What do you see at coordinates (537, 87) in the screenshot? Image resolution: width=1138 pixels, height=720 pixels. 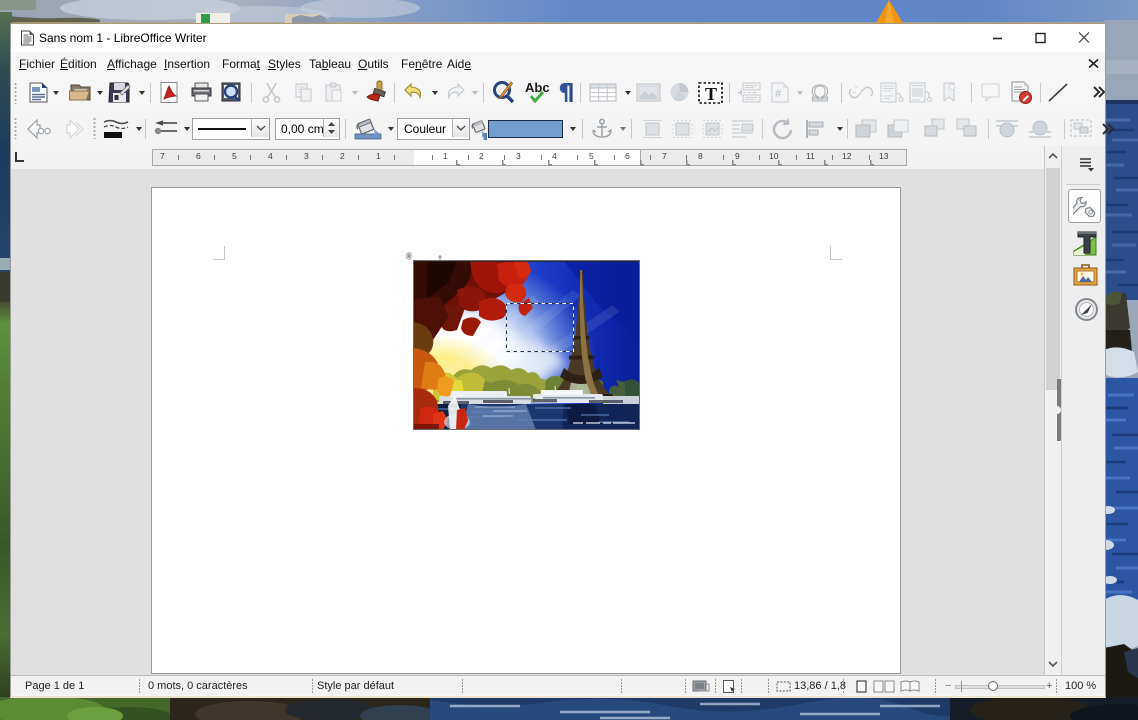 I see `svg-text: Abc` at bounding box center [537, 87].